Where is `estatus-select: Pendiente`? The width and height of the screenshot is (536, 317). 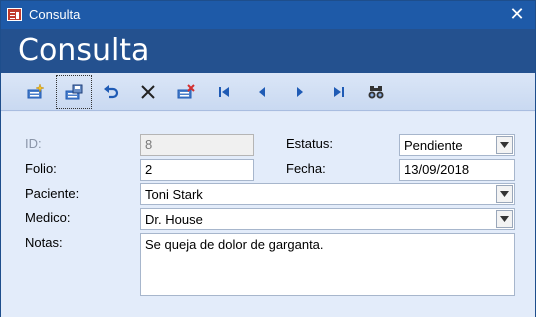 estatus-select: Pendiente is located at coordinates (457, 145).